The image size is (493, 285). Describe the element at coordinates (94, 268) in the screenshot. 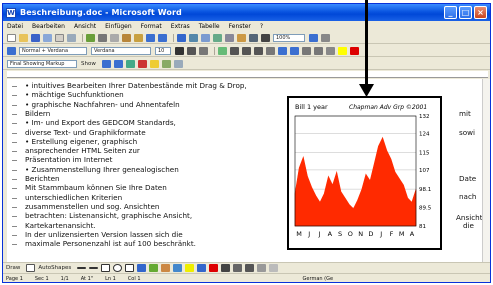

I see `arrow-icon` at that location.